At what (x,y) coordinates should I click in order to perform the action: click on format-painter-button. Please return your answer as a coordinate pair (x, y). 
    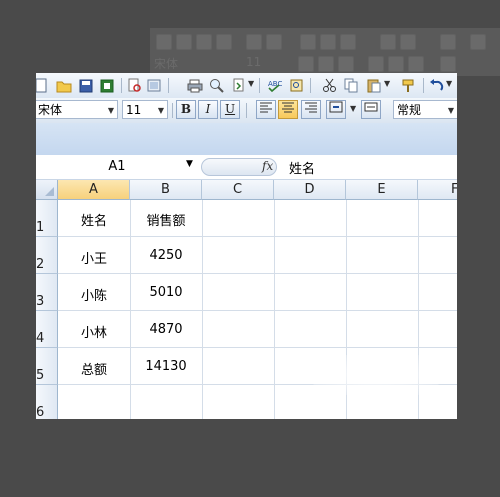
    Looking at the image, I should click on (409, 85).